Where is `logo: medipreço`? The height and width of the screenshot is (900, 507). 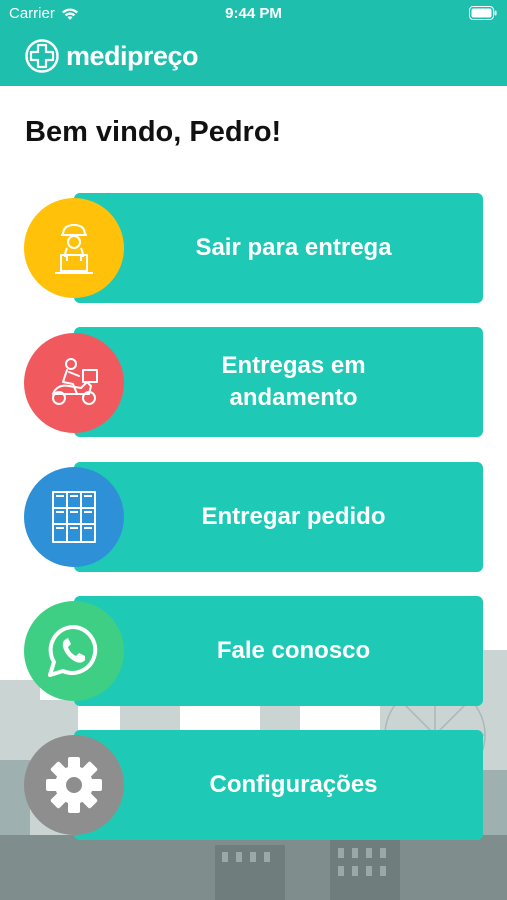 logo: medipreço is located at coordinates (111, 56).